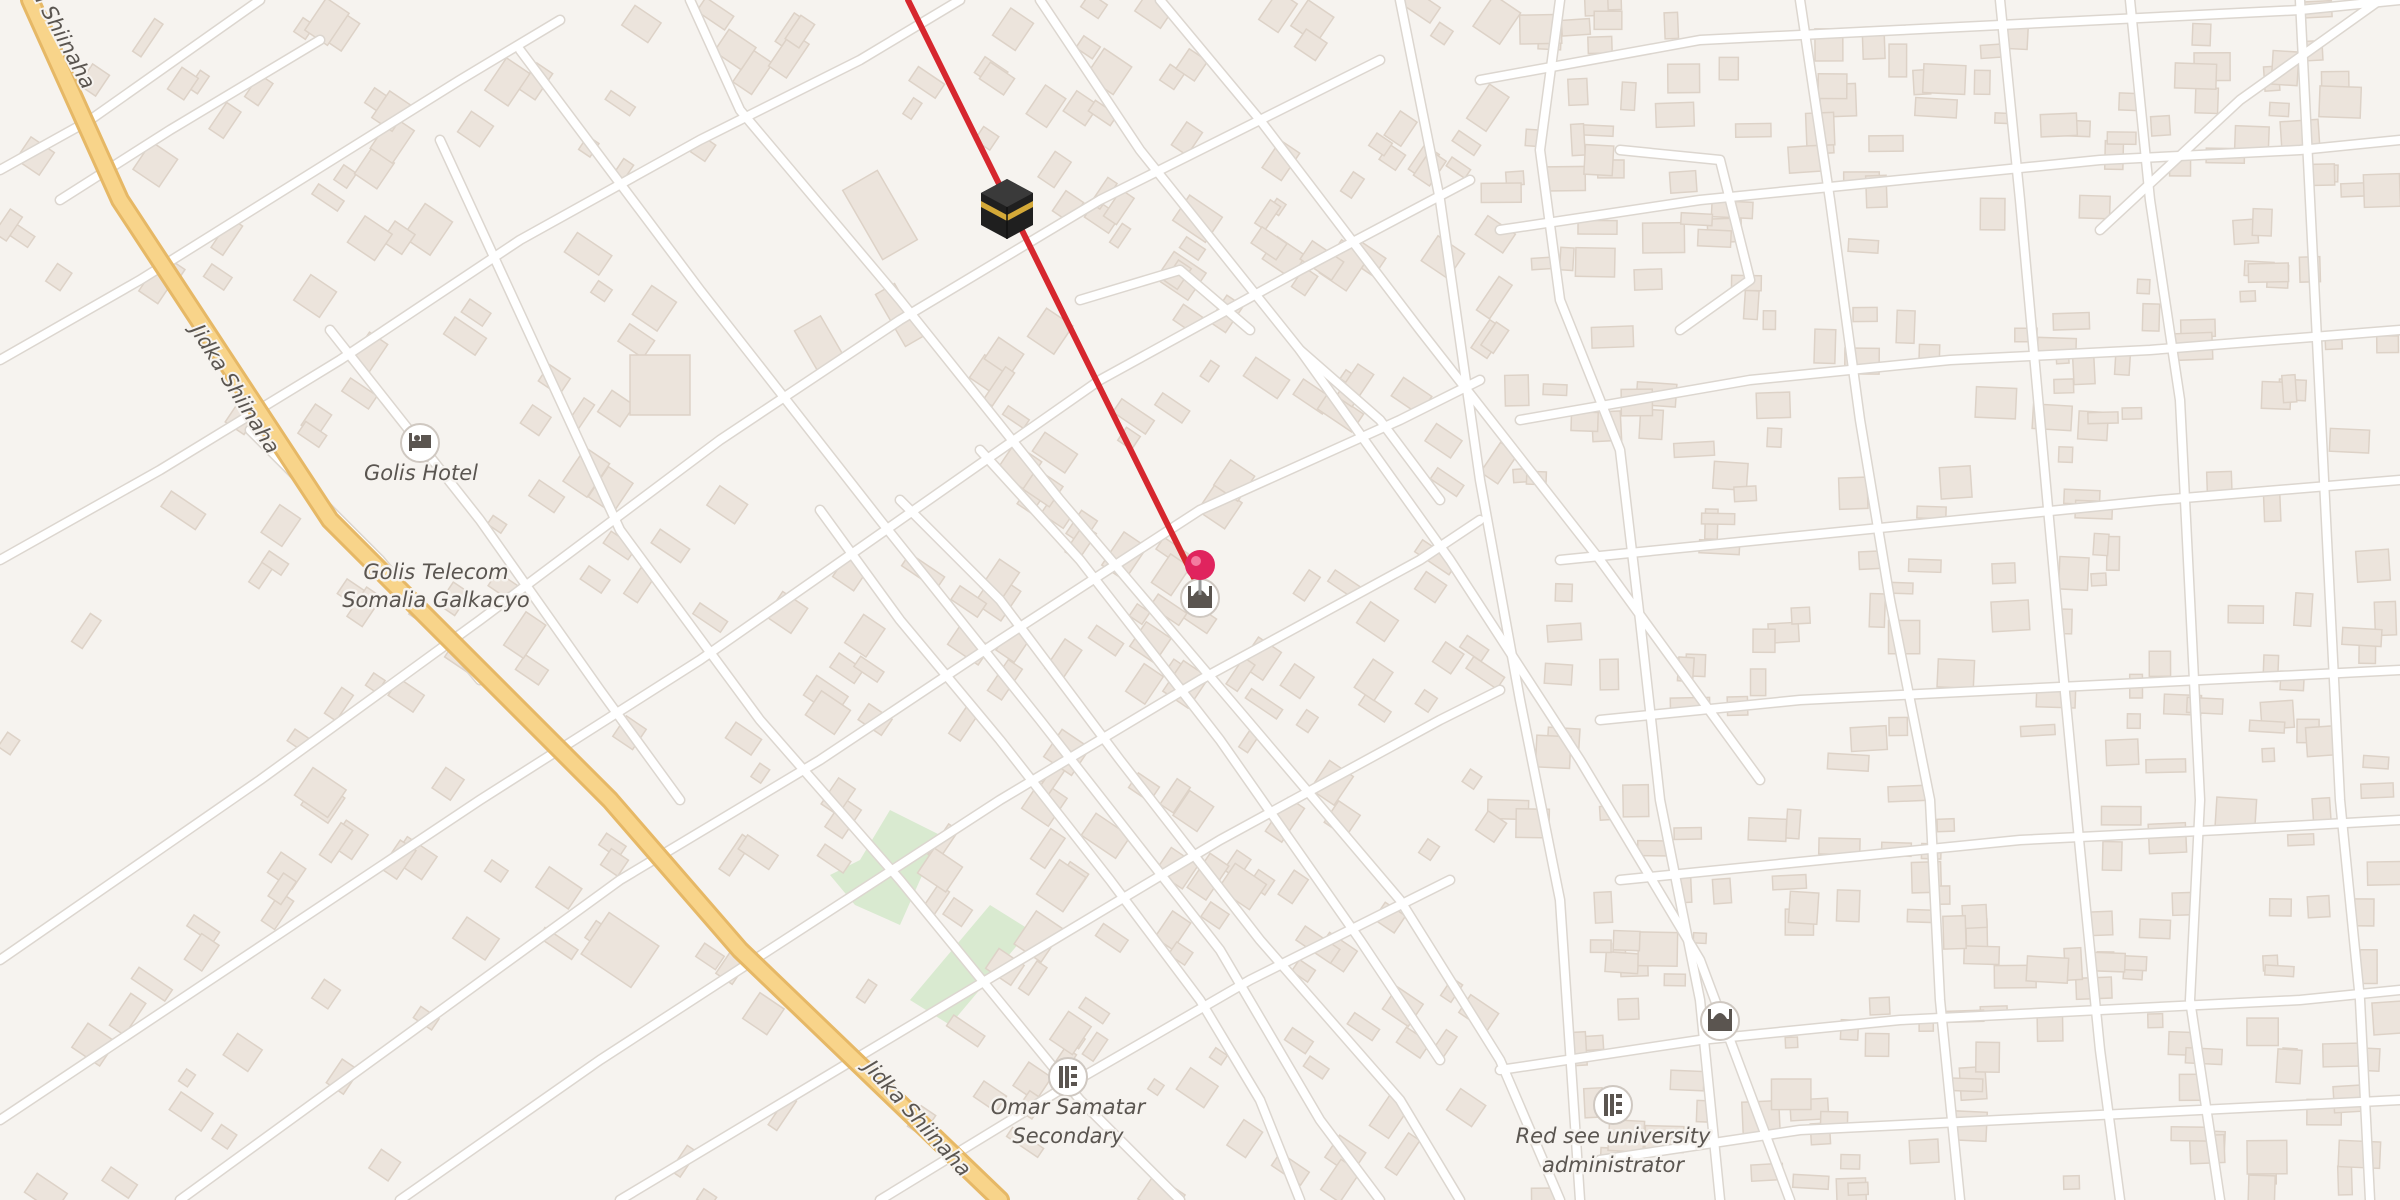 The image size is (2400, 1200). What do you see at coordinates (1720, 1021) in the screenshot?
I see `mosque-icon` at bounding box center [1720, 1021].